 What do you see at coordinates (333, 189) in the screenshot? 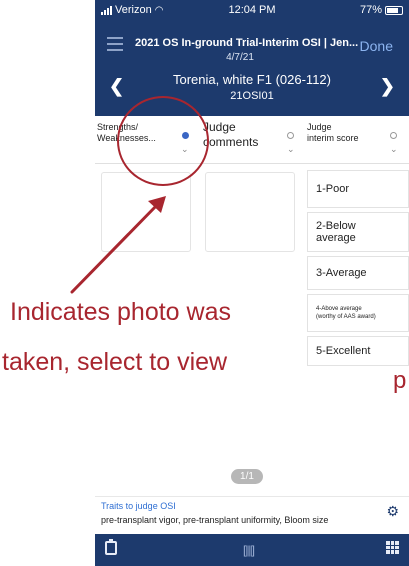
I see `score-label: 1-Poor` at bounding box center [333, 189].